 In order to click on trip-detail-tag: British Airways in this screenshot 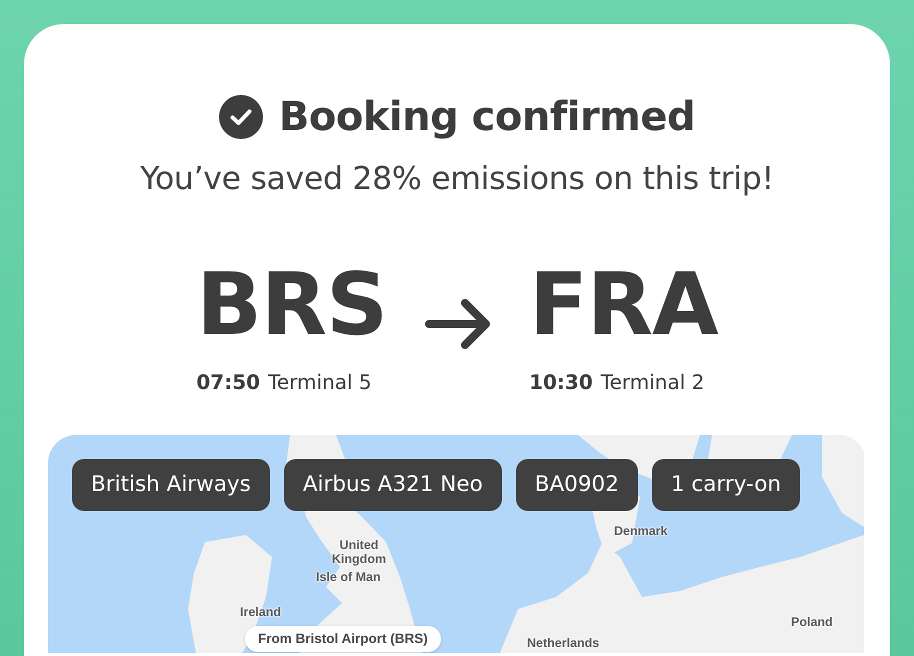, I will do `click(171, 484)`.